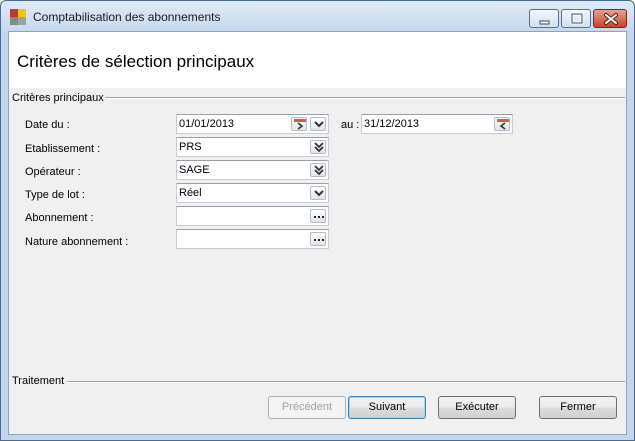  I want to click on nature-abonnement-field, so click(252, 239).